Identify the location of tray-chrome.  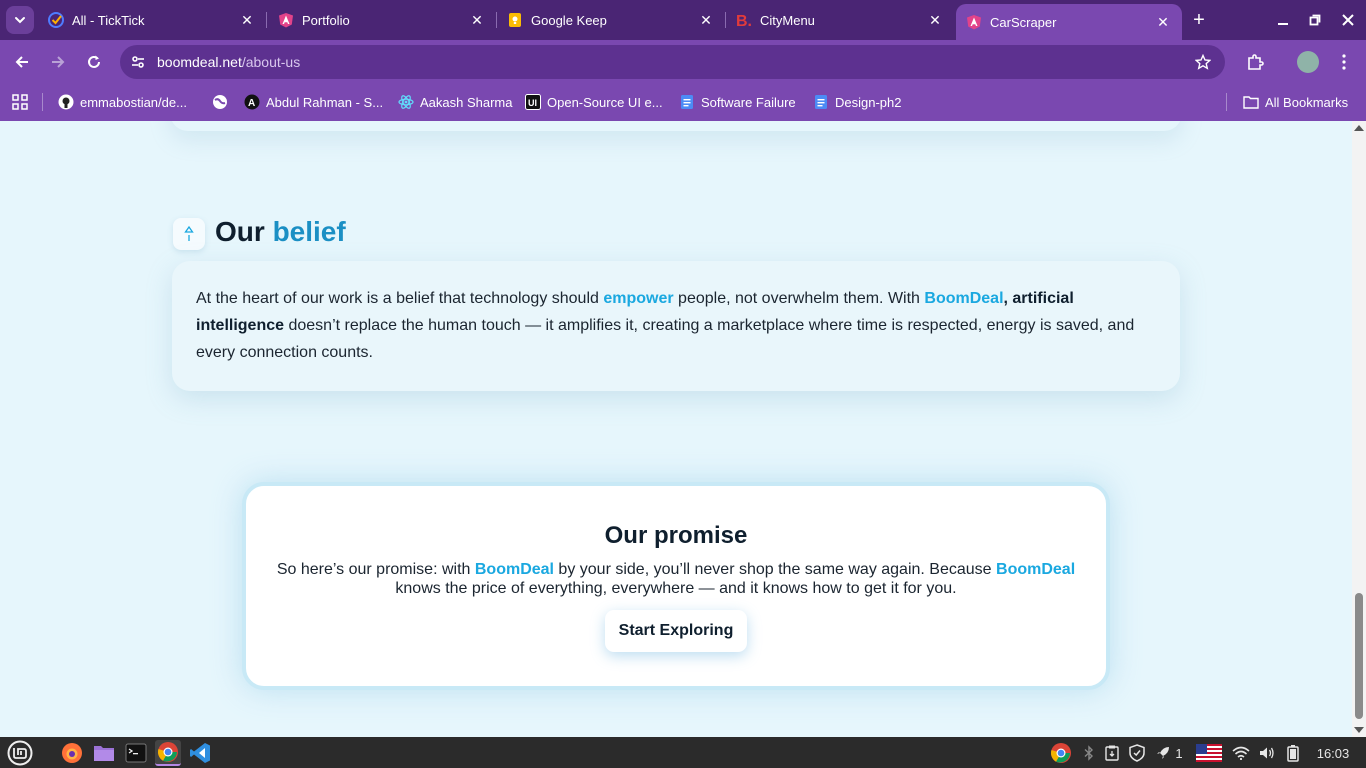
(1061, 753).